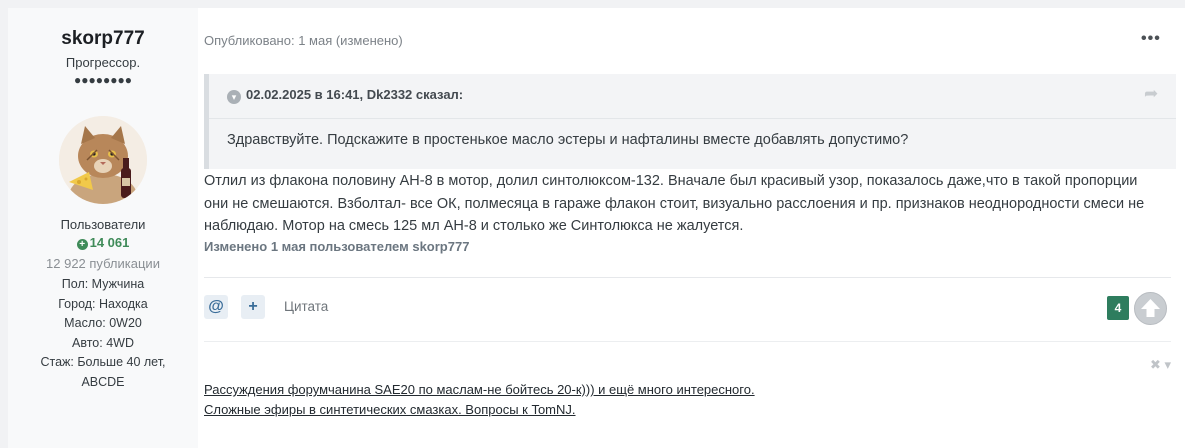 This screenshot has height=448, width=1185. I want to click on upvote-button, so click(1150, 308).